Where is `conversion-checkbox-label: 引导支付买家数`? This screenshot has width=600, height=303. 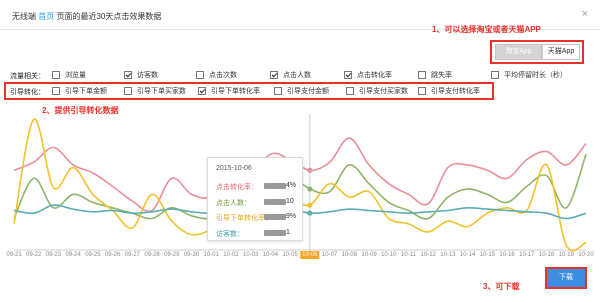 conversion-checkbox-label: 引导支付买家数 is located at coordinates (383, 91).